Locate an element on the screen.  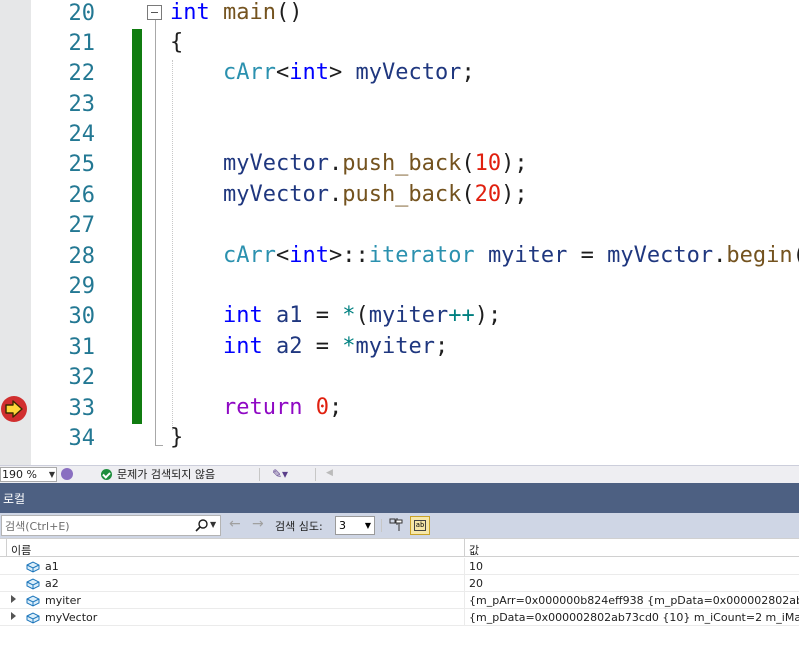
code-line-21: { is located at coordinates (176, 43).